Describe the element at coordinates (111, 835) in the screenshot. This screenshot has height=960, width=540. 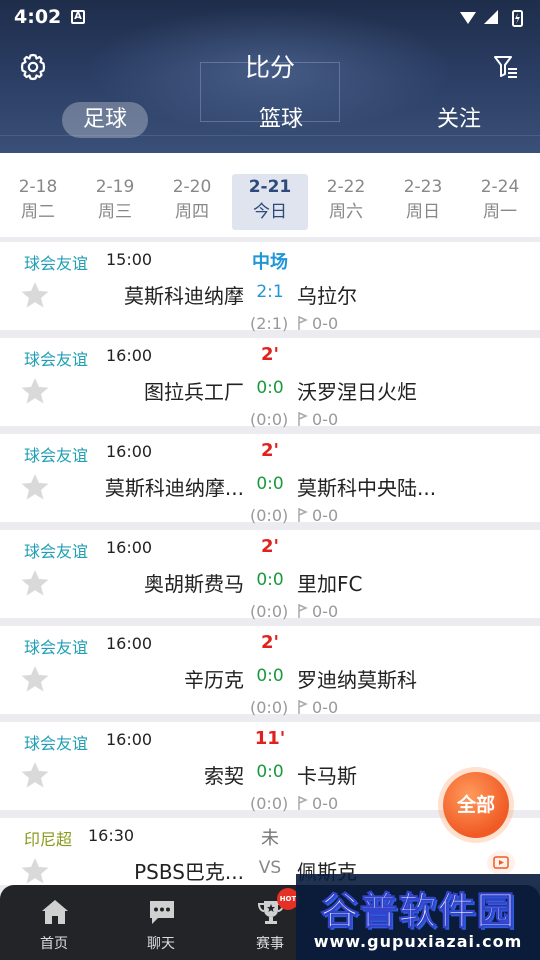
I see `kickoff-time: 16:30` at that location.